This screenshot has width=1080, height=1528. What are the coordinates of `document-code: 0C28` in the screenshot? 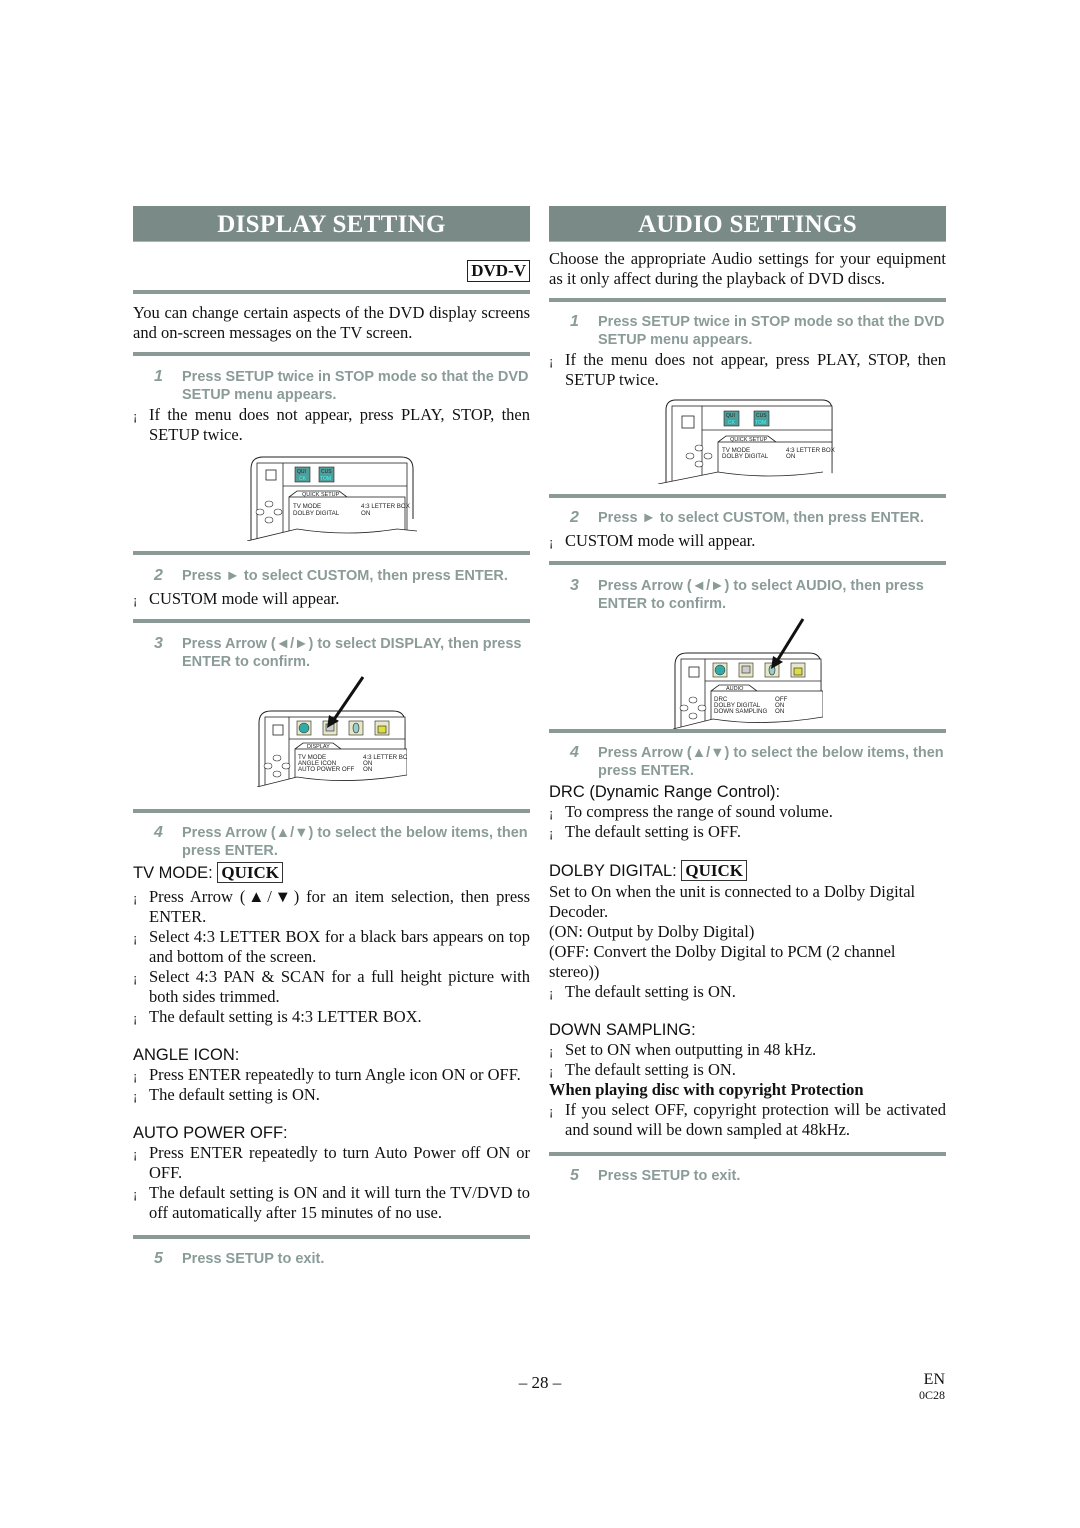 It's located at (931, 1395).